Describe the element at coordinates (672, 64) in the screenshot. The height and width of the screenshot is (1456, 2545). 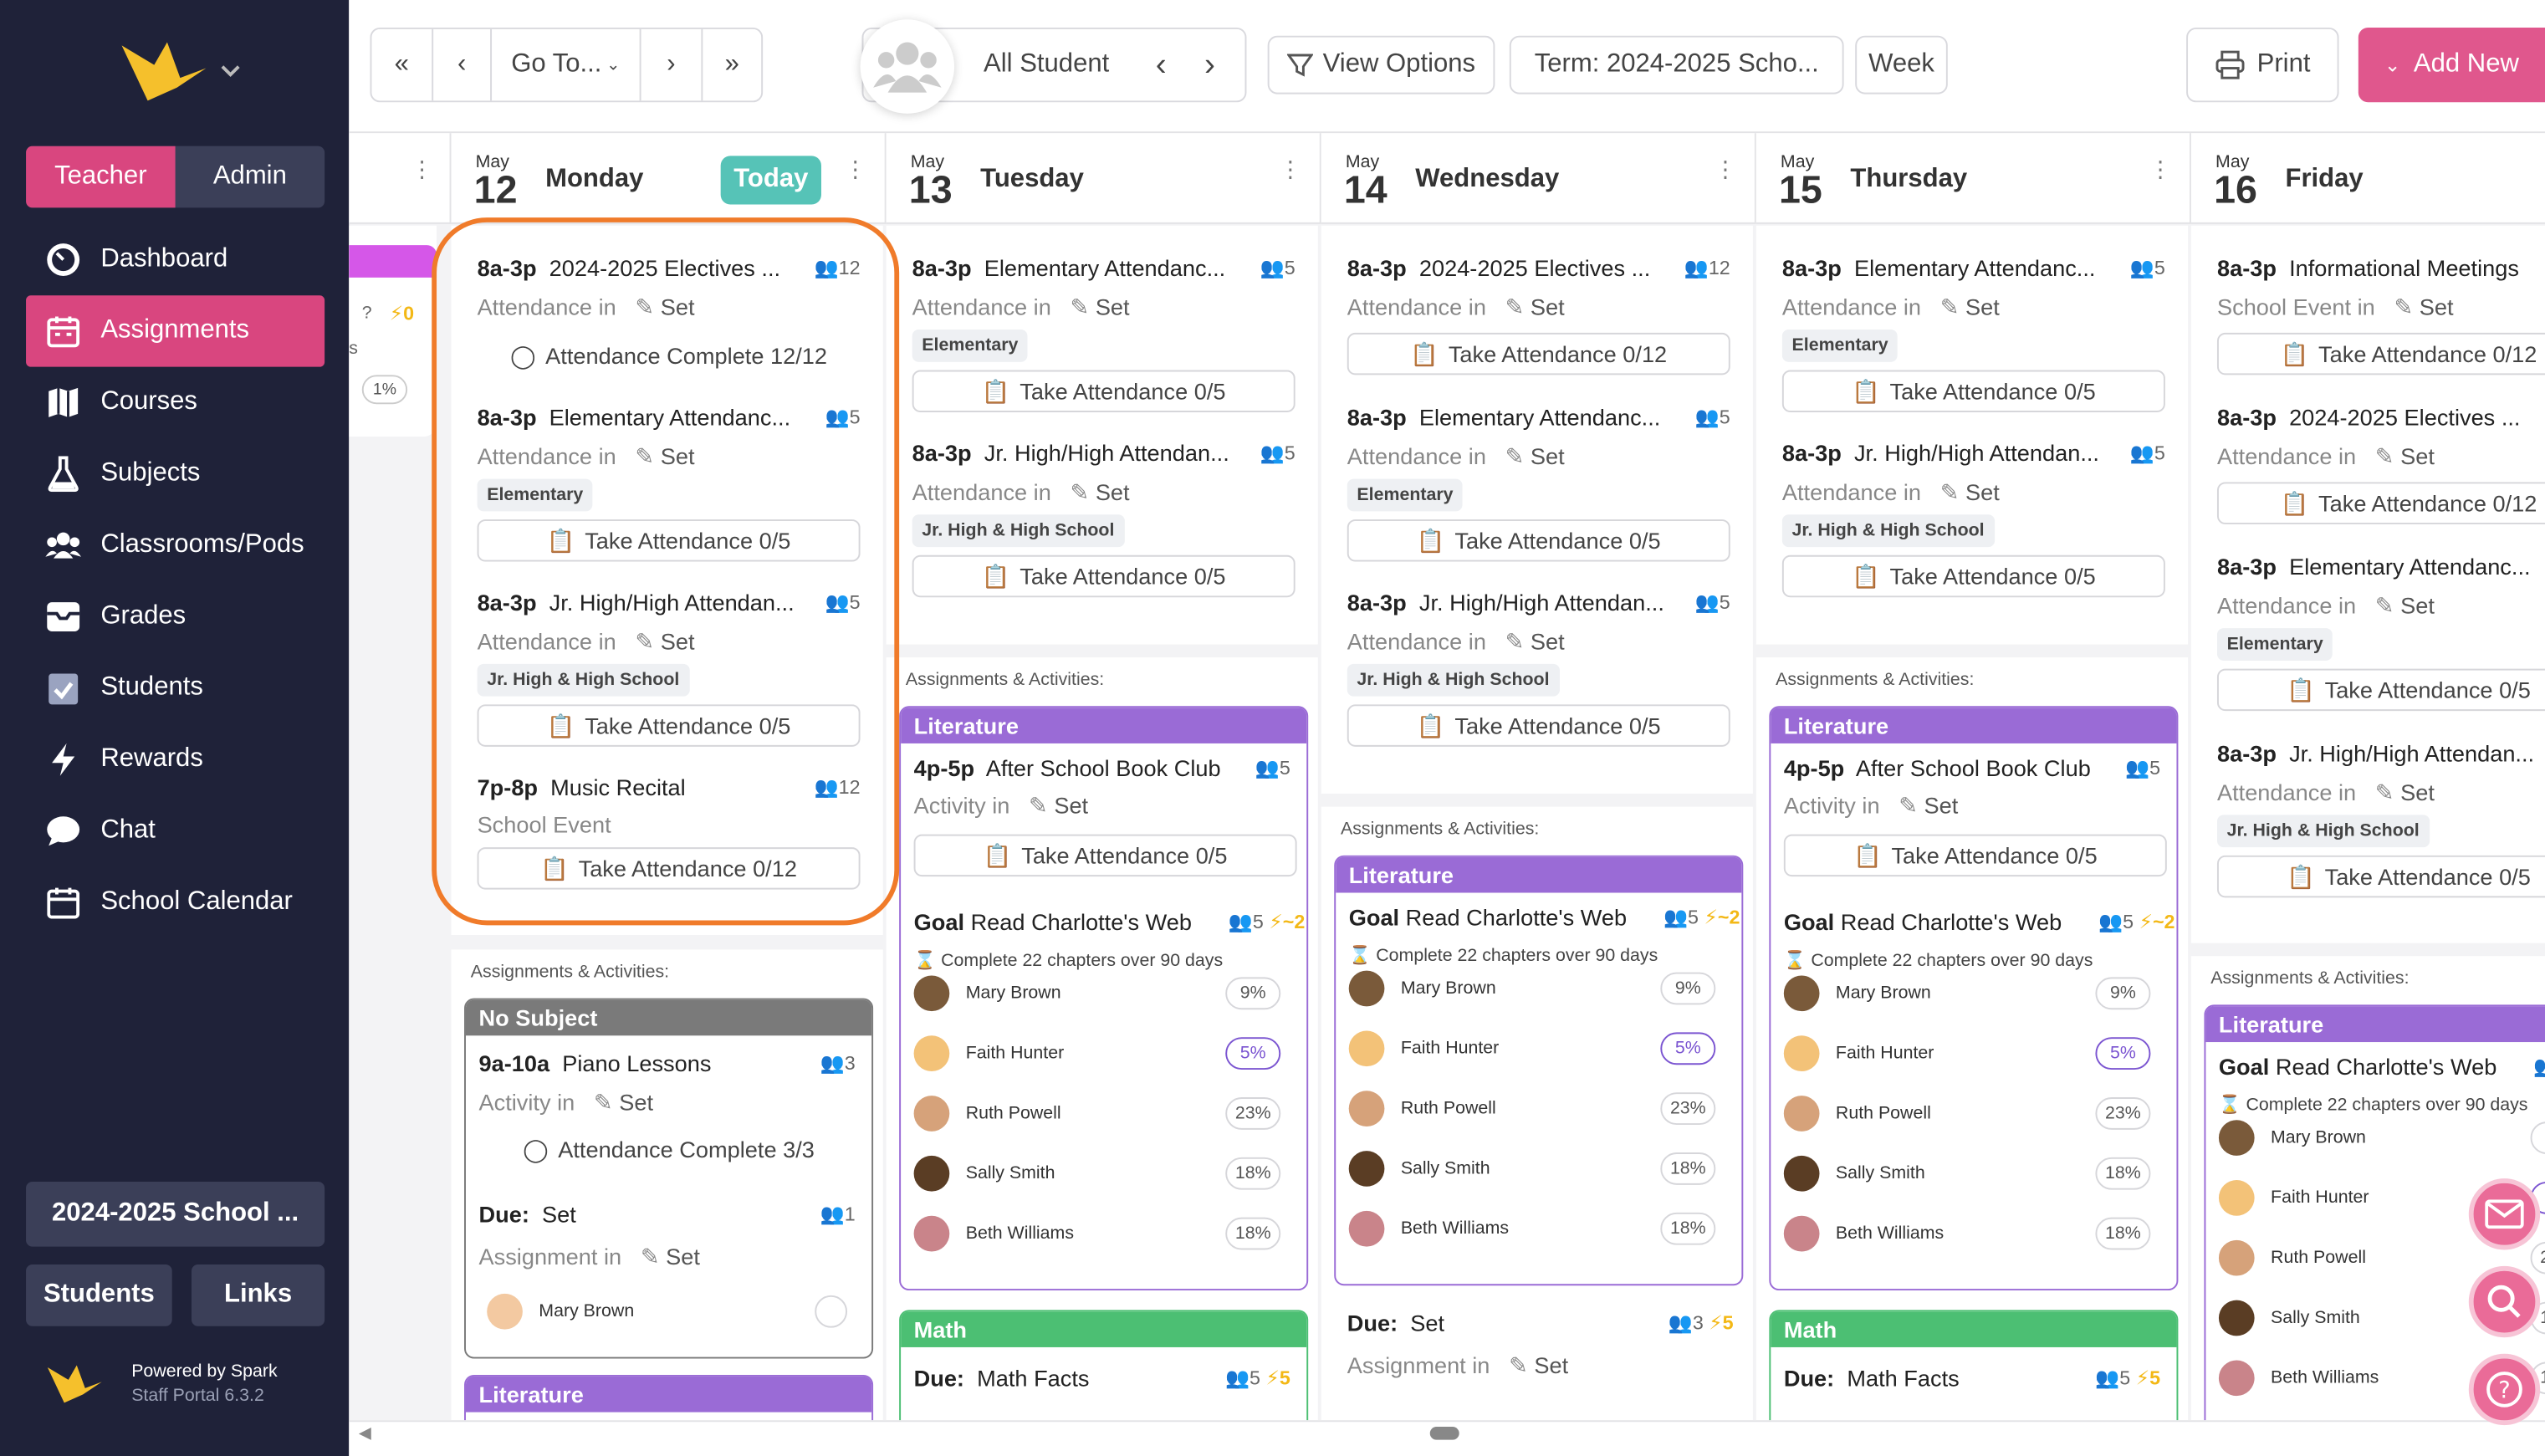
I see `next-button: ›` at that location.